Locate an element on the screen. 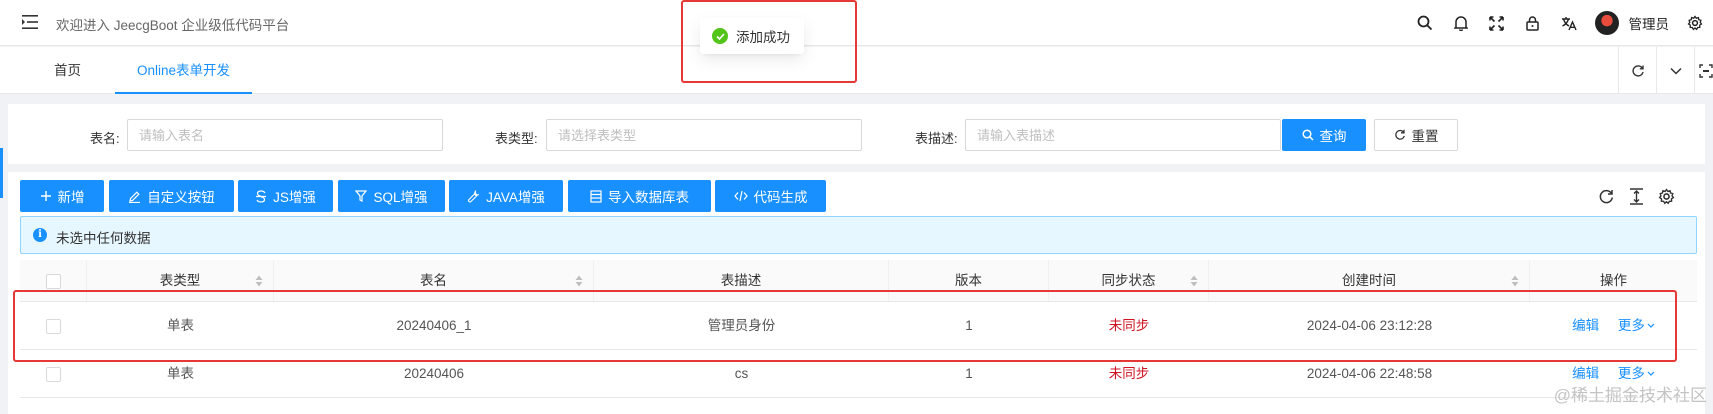  tab-active-indicator is located at coordinates (184, 93).